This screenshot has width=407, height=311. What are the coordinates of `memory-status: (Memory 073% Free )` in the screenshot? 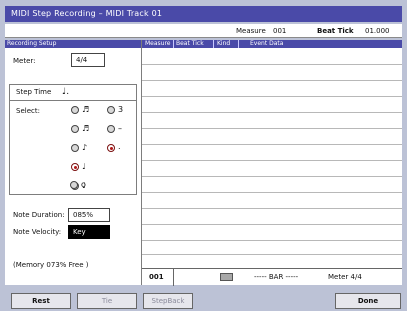 It's located at (51, 265).